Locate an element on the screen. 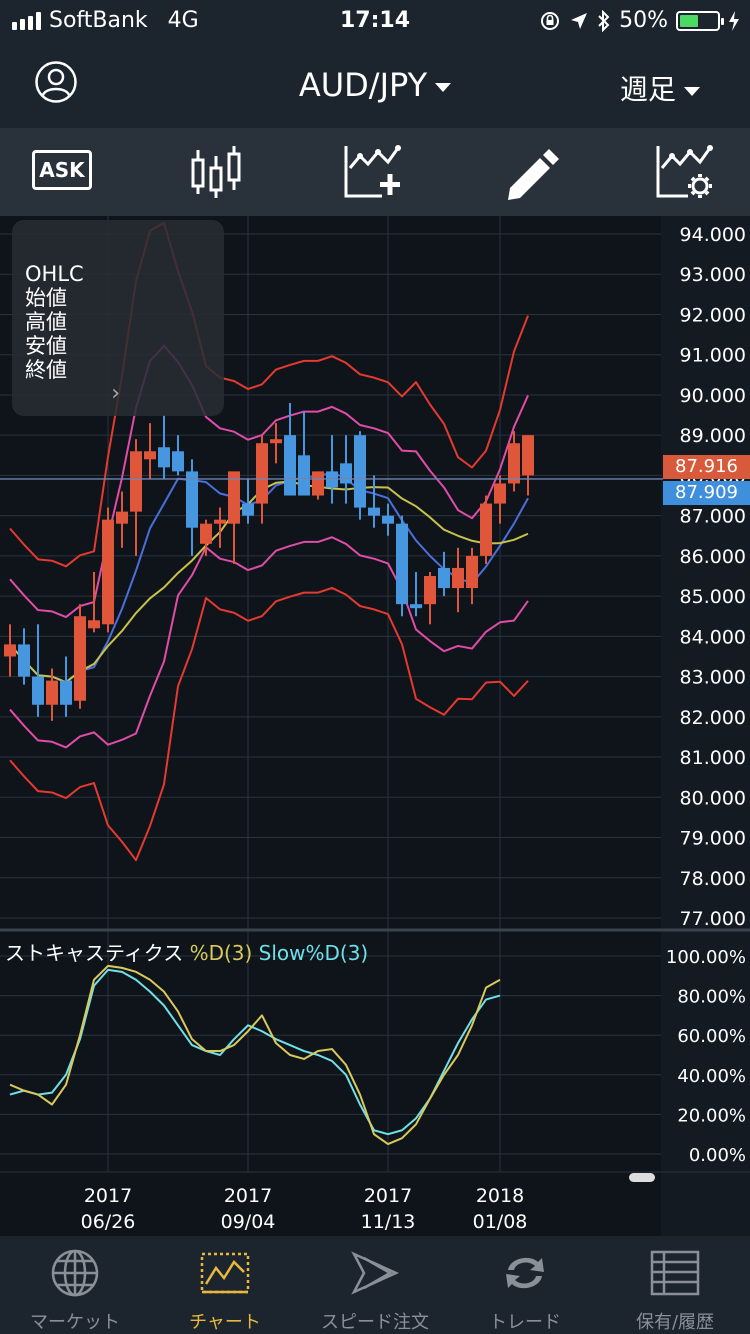 The width and height of the screenshot is (750, 1334). indicator-name: ストキャスティクス is located at coordinates (94, 953).